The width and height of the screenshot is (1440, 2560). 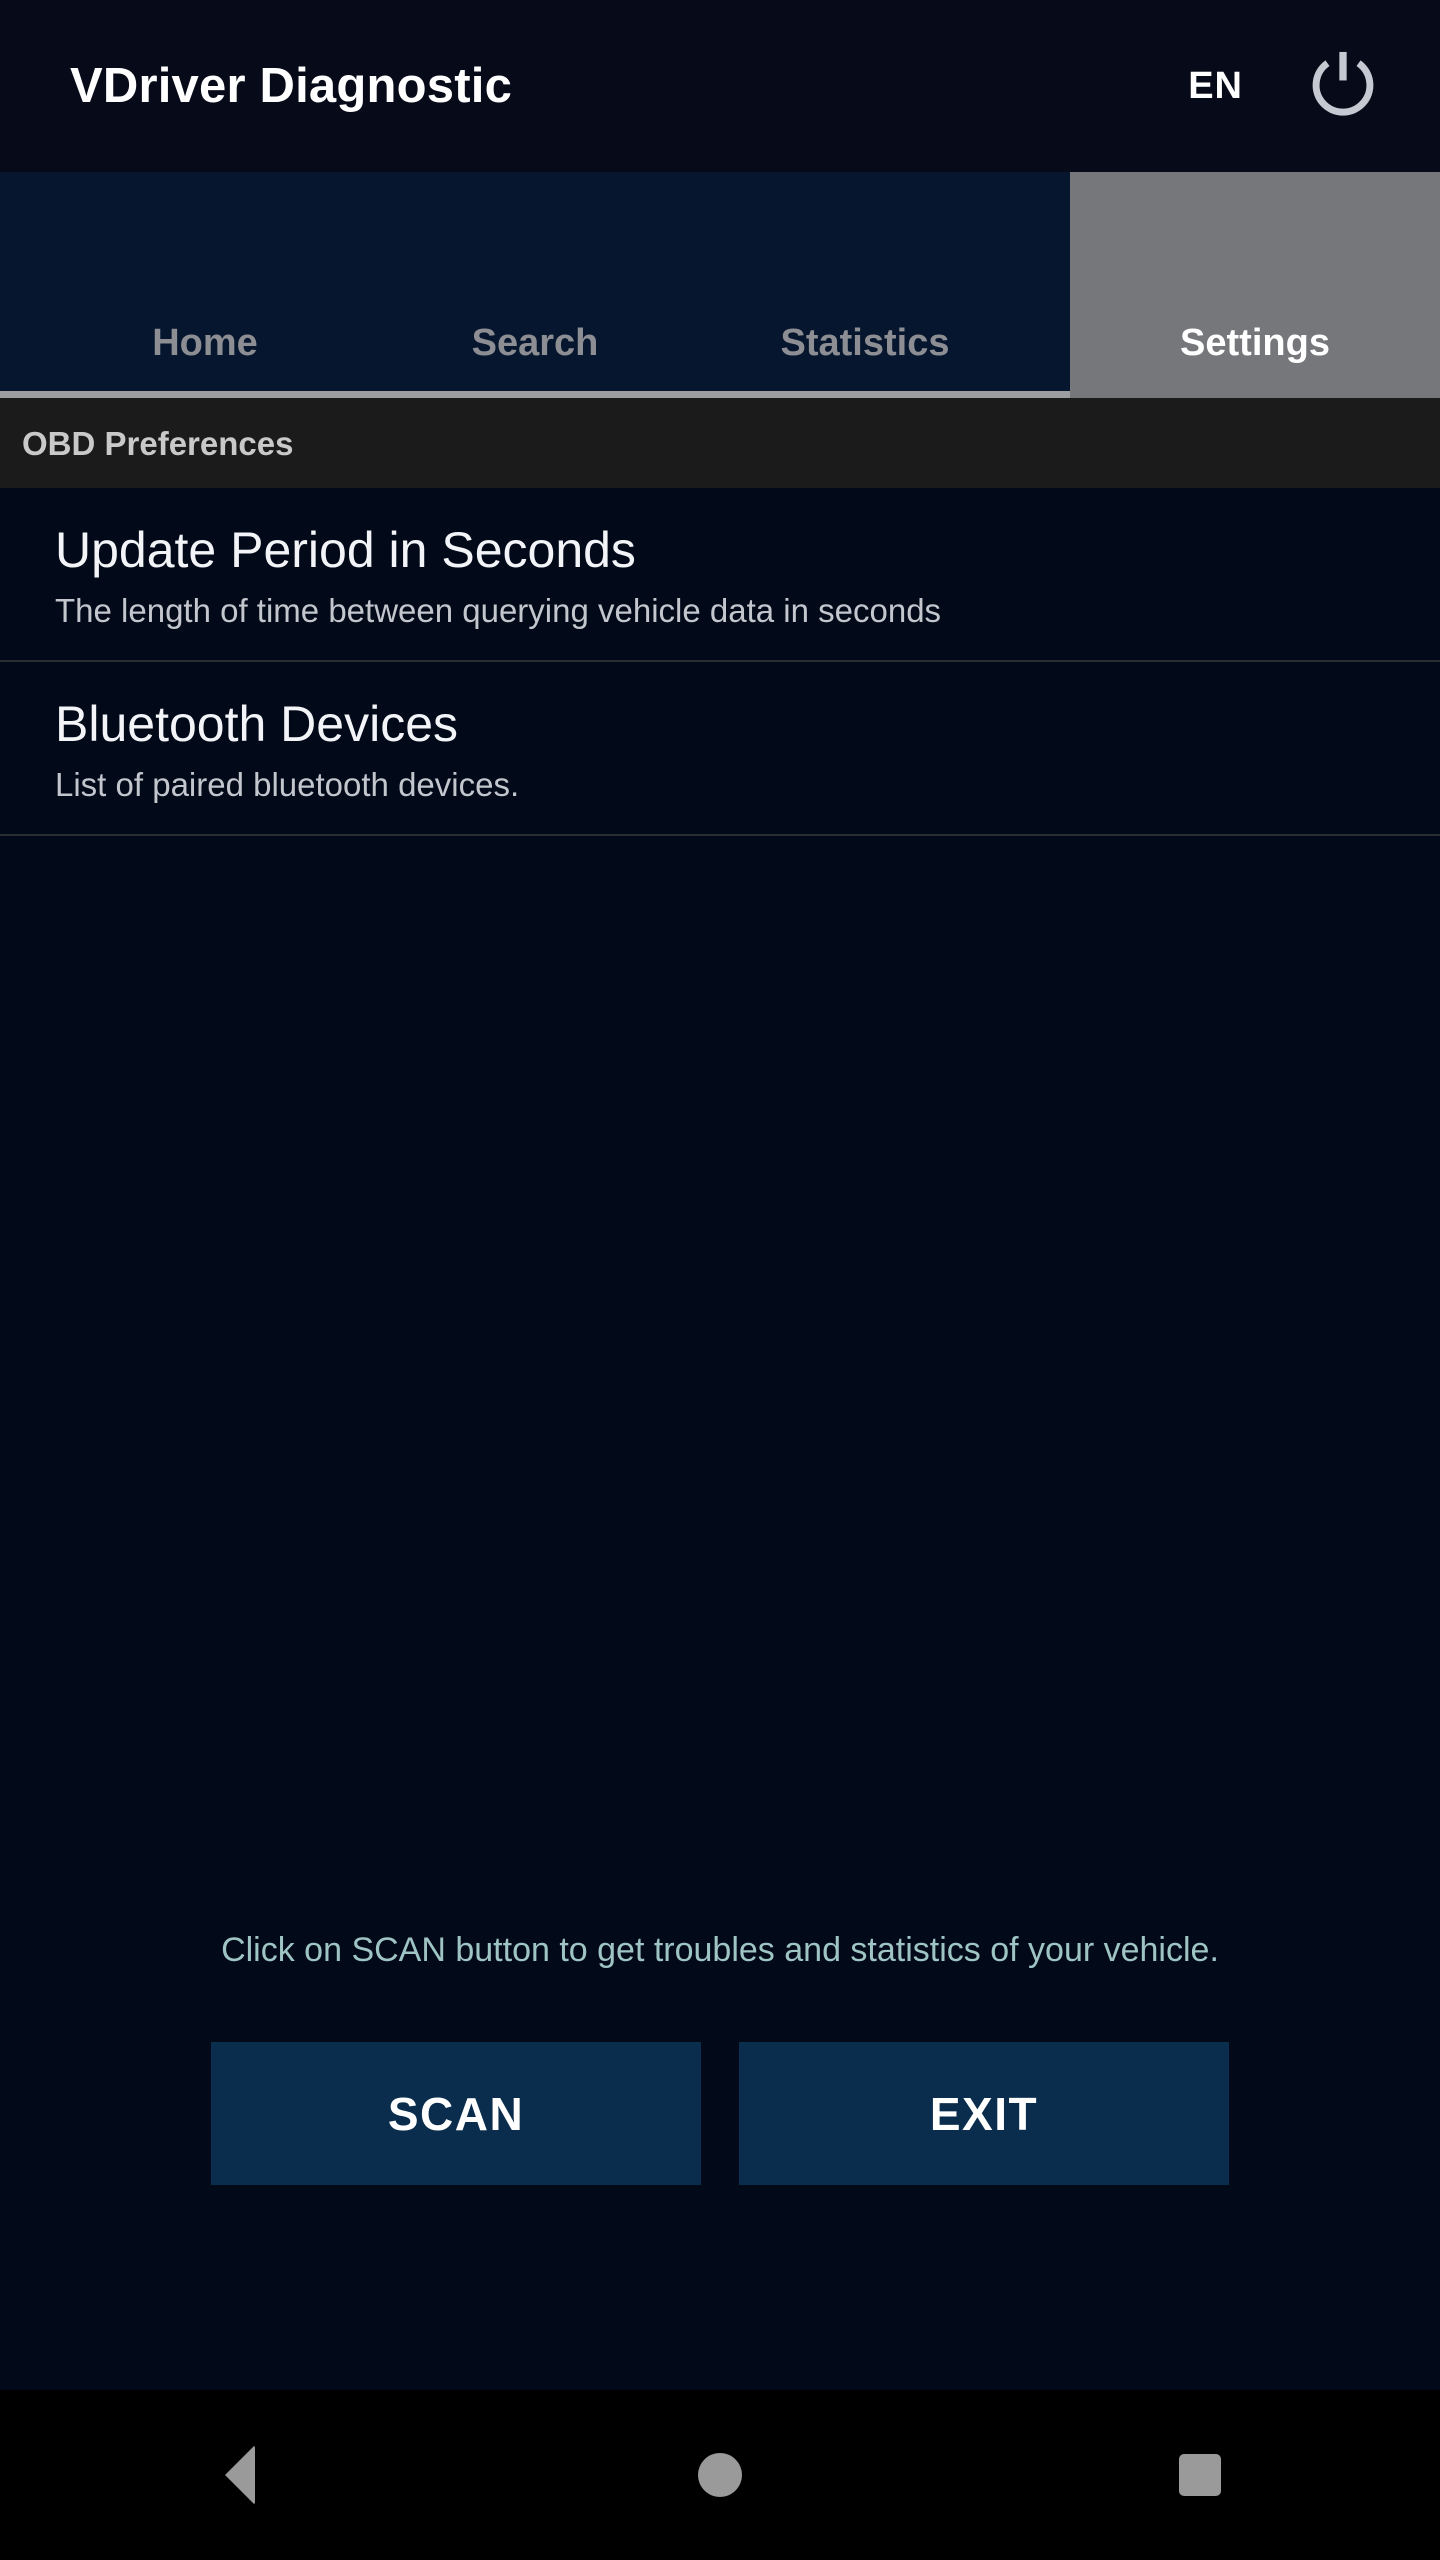 What do you see at coordinates (345, 550) in the screenshot?
I see `preference-title: Update Period in Seconds` at bounding box center [345, 550].